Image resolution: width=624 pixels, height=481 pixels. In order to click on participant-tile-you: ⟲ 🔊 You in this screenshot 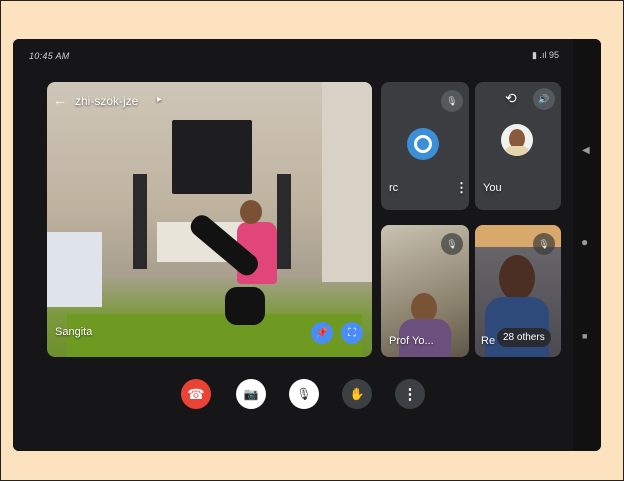, I will do `click(518, 146)`.